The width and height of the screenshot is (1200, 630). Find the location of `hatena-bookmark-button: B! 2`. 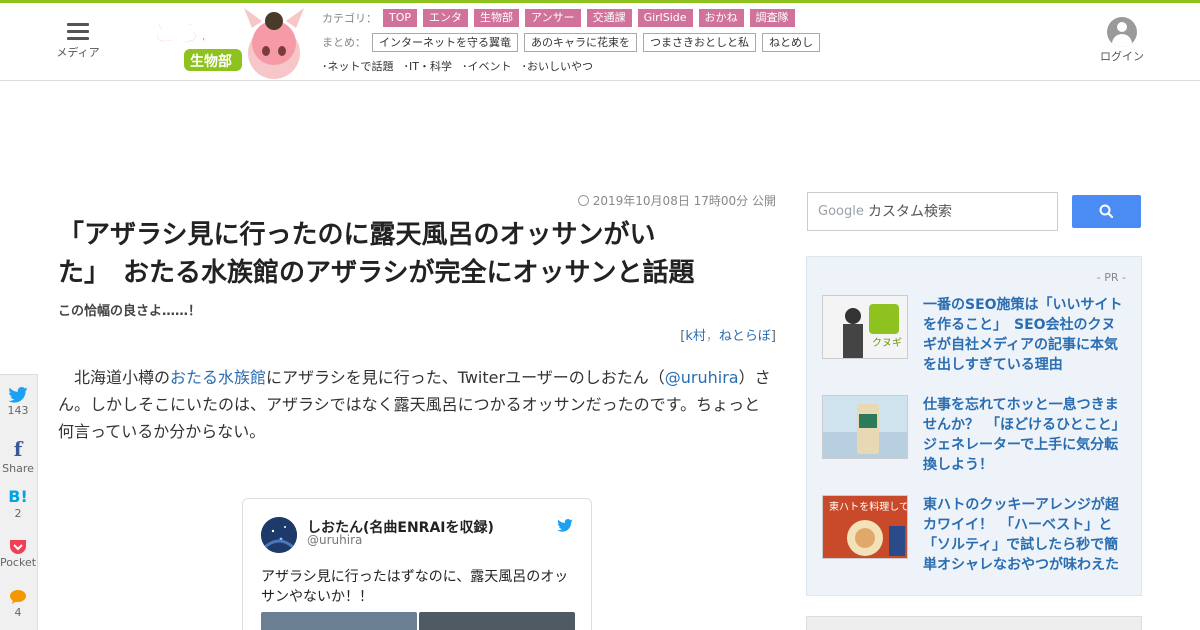

hatena-bookmark-button: B! 2 is located at coordinates (19, 503).